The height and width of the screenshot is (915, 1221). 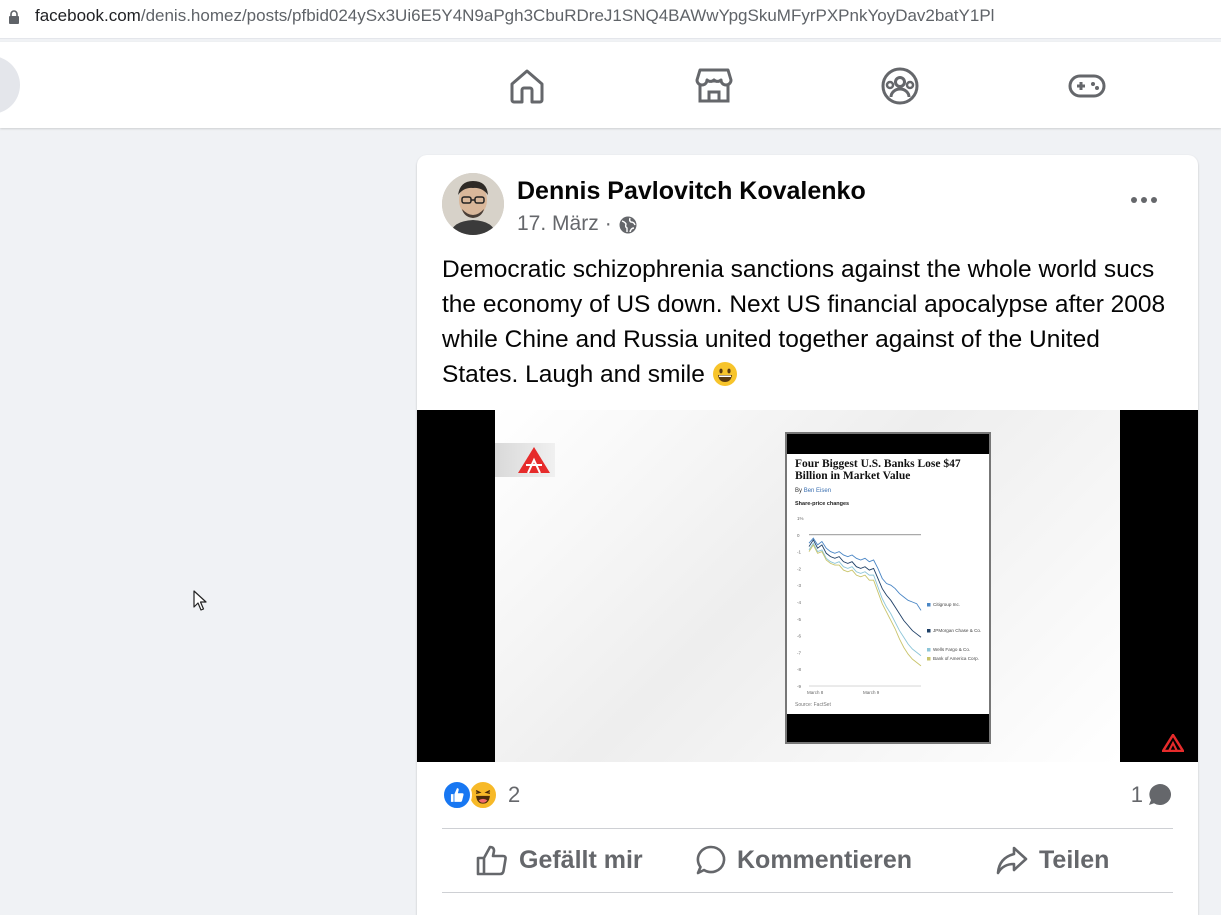 I want to click on byline-prefix: By, so click(x=799, y=491).